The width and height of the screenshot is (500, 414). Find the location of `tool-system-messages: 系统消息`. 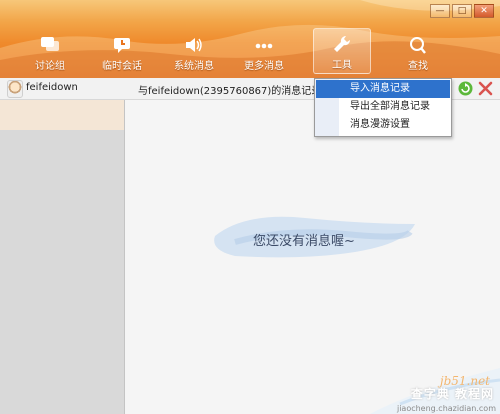

tool-system-messages: 系统消息 is located at coordinates (194, 52).